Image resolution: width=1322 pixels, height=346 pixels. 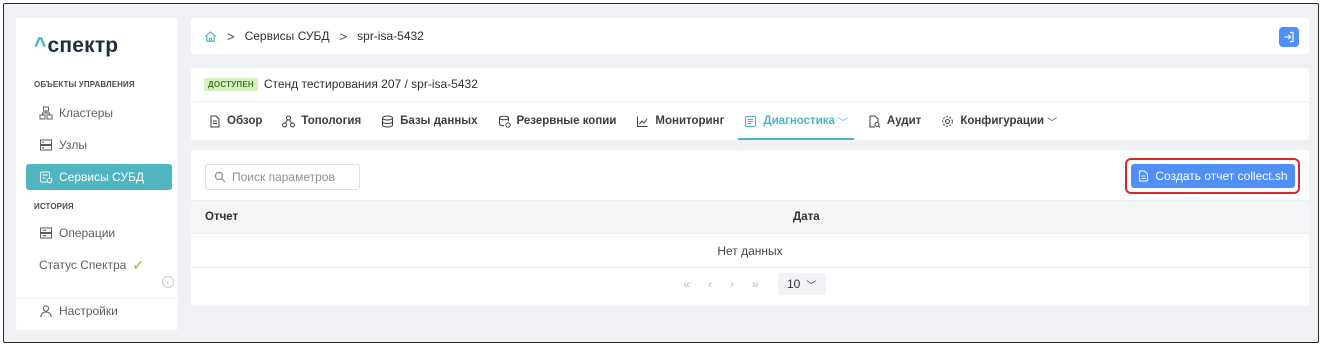 What do you see at coordinates (1002, 121) in the screenshot?
I see `tab-label: Конфигурации` at bounding box center [1002, 121].